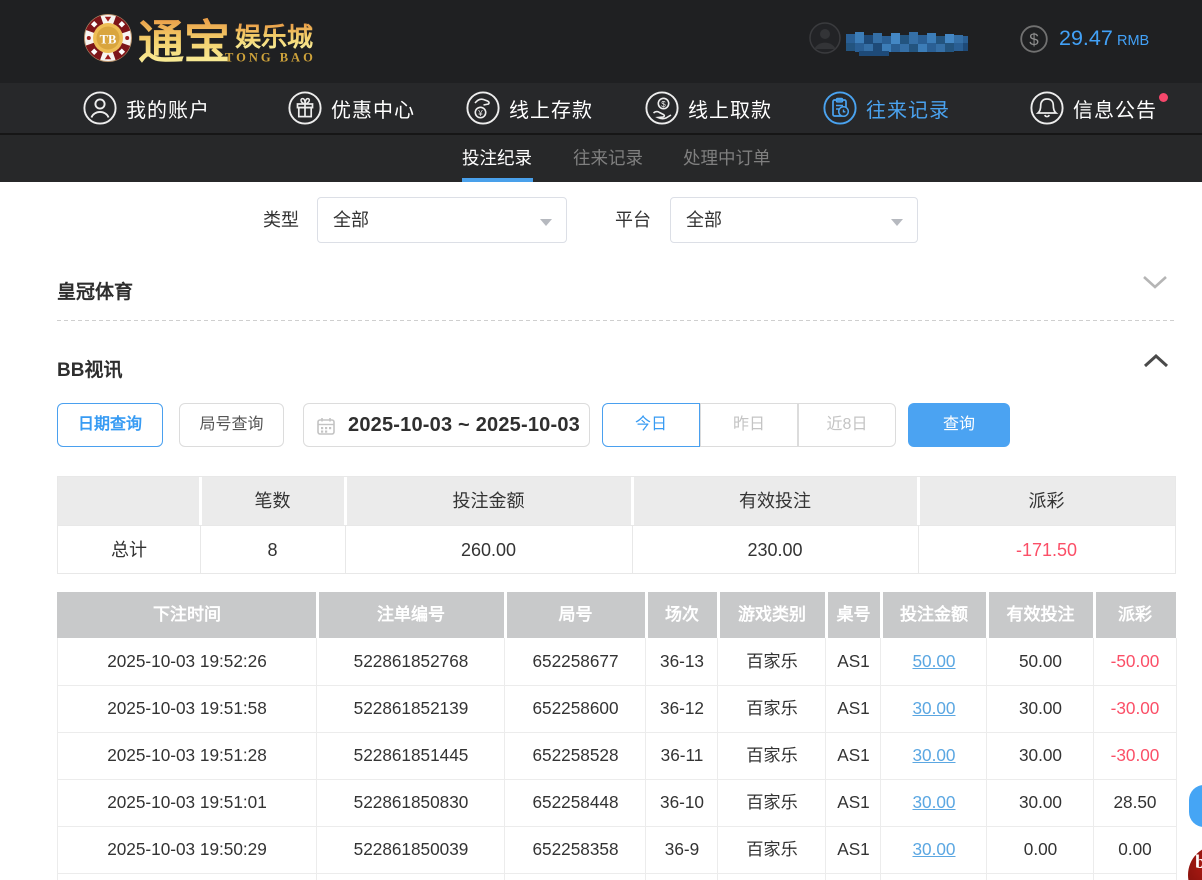 The height and width of the screenshot is (880, 1202). What do you see at coordinates (184, 42) in the screenshot?
I see `svg-text: 通宝` at bounding box center [184, 42].